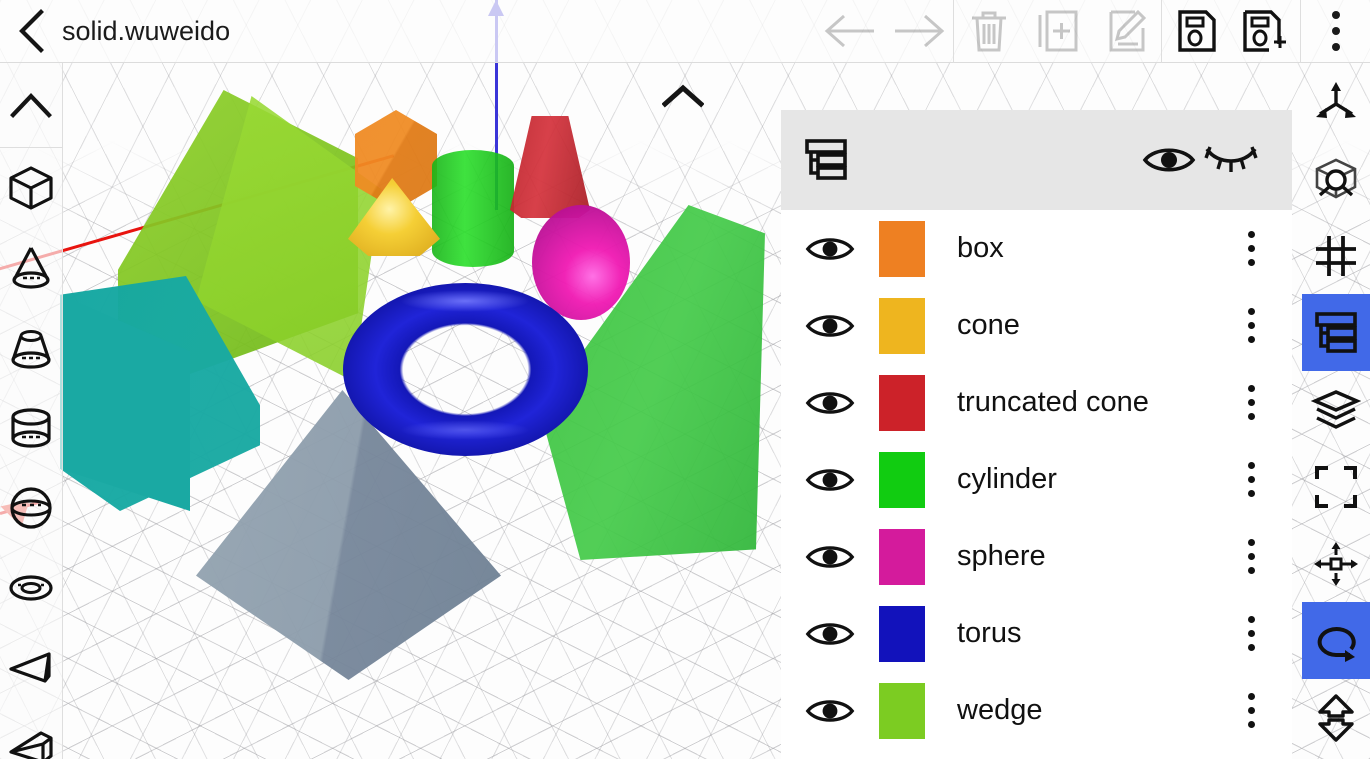 Image resolution: width=1370 pixels, height=759 pixels. I want to click on object-name-label: cylinder, so click(1007, 479).